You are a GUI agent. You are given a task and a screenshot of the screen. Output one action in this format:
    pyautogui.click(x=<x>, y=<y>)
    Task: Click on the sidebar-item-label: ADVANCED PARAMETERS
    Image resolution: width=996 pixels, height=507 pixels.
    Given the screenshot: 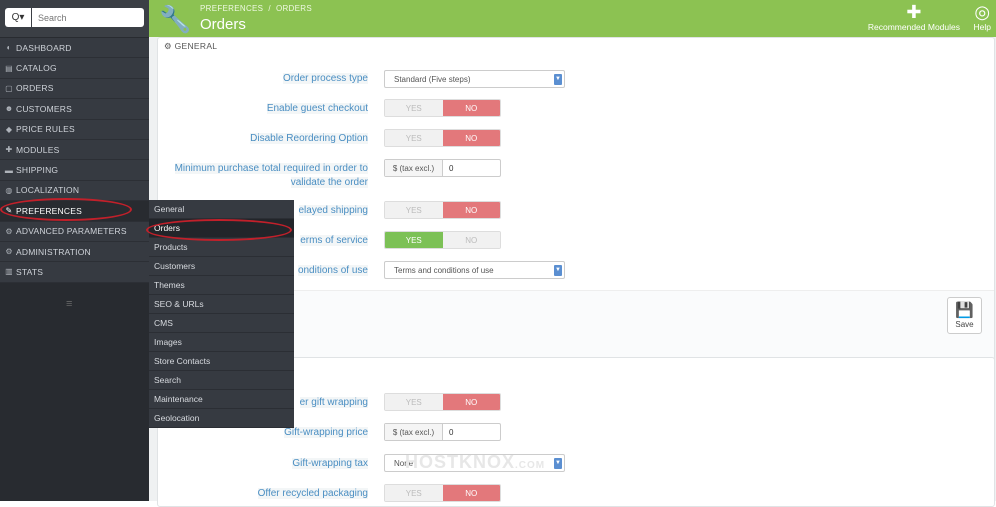 What is the action you would take?
    pyautogui.click(x=71, y=231)
    